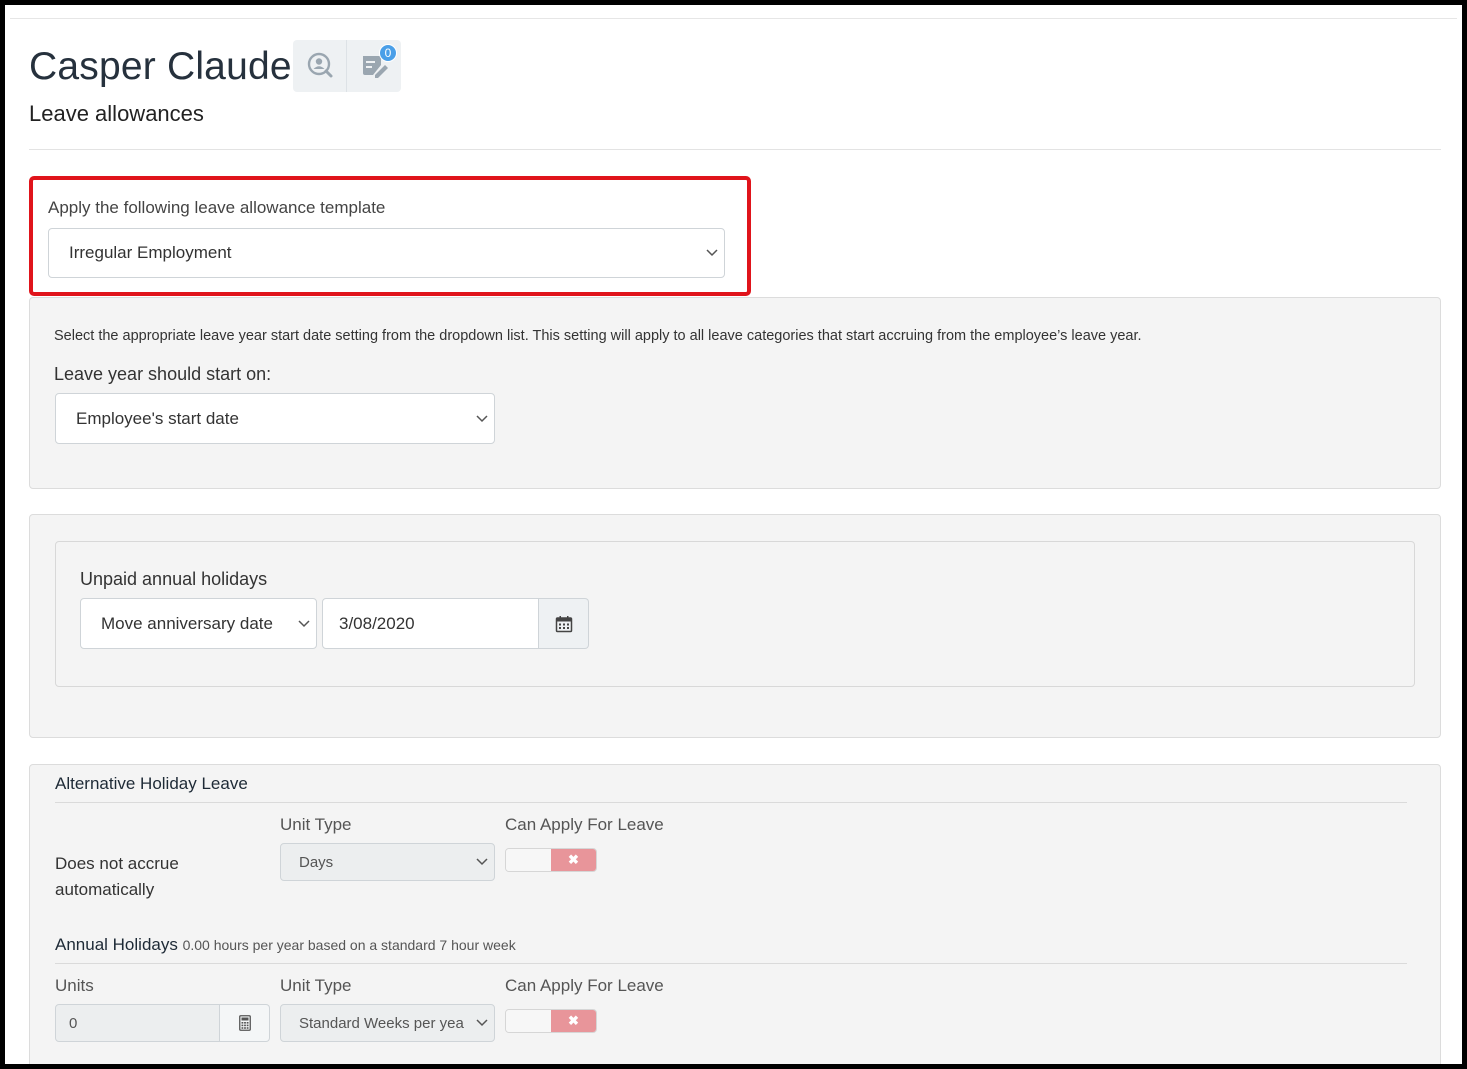  Describe the element at coordinates (174, 579) in the screenshot. I see `unpaid-holidays-title: Unpaid annual holidays` at that location.